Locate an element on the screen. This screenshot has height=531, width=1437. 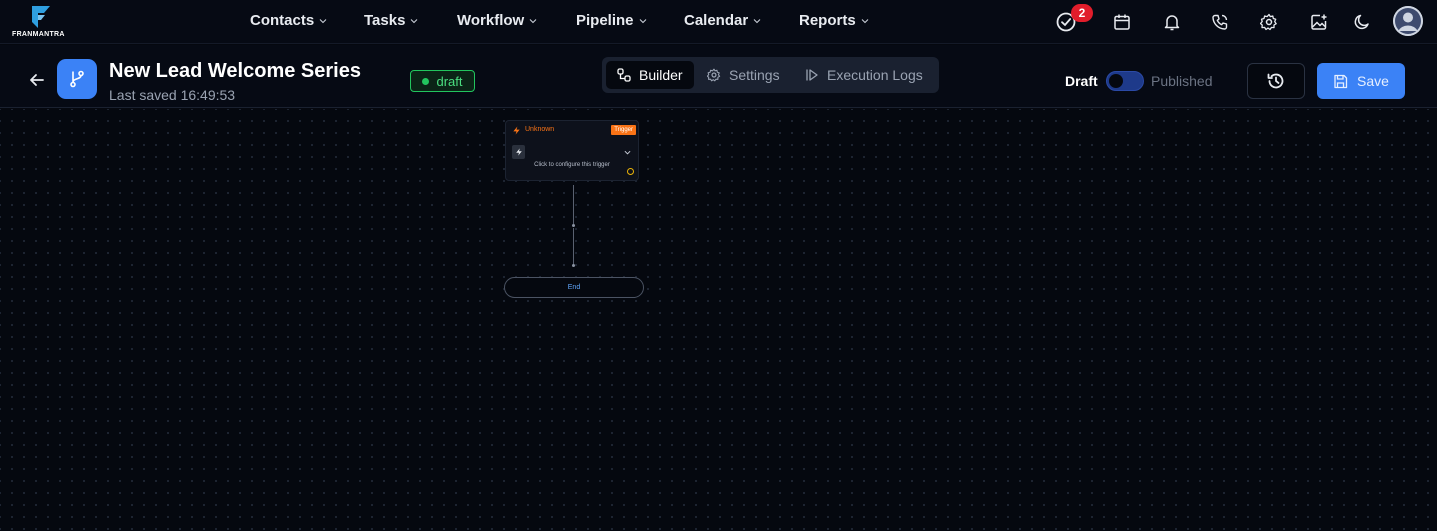
user-avatar-icon is located at coordinates (1408, 21).